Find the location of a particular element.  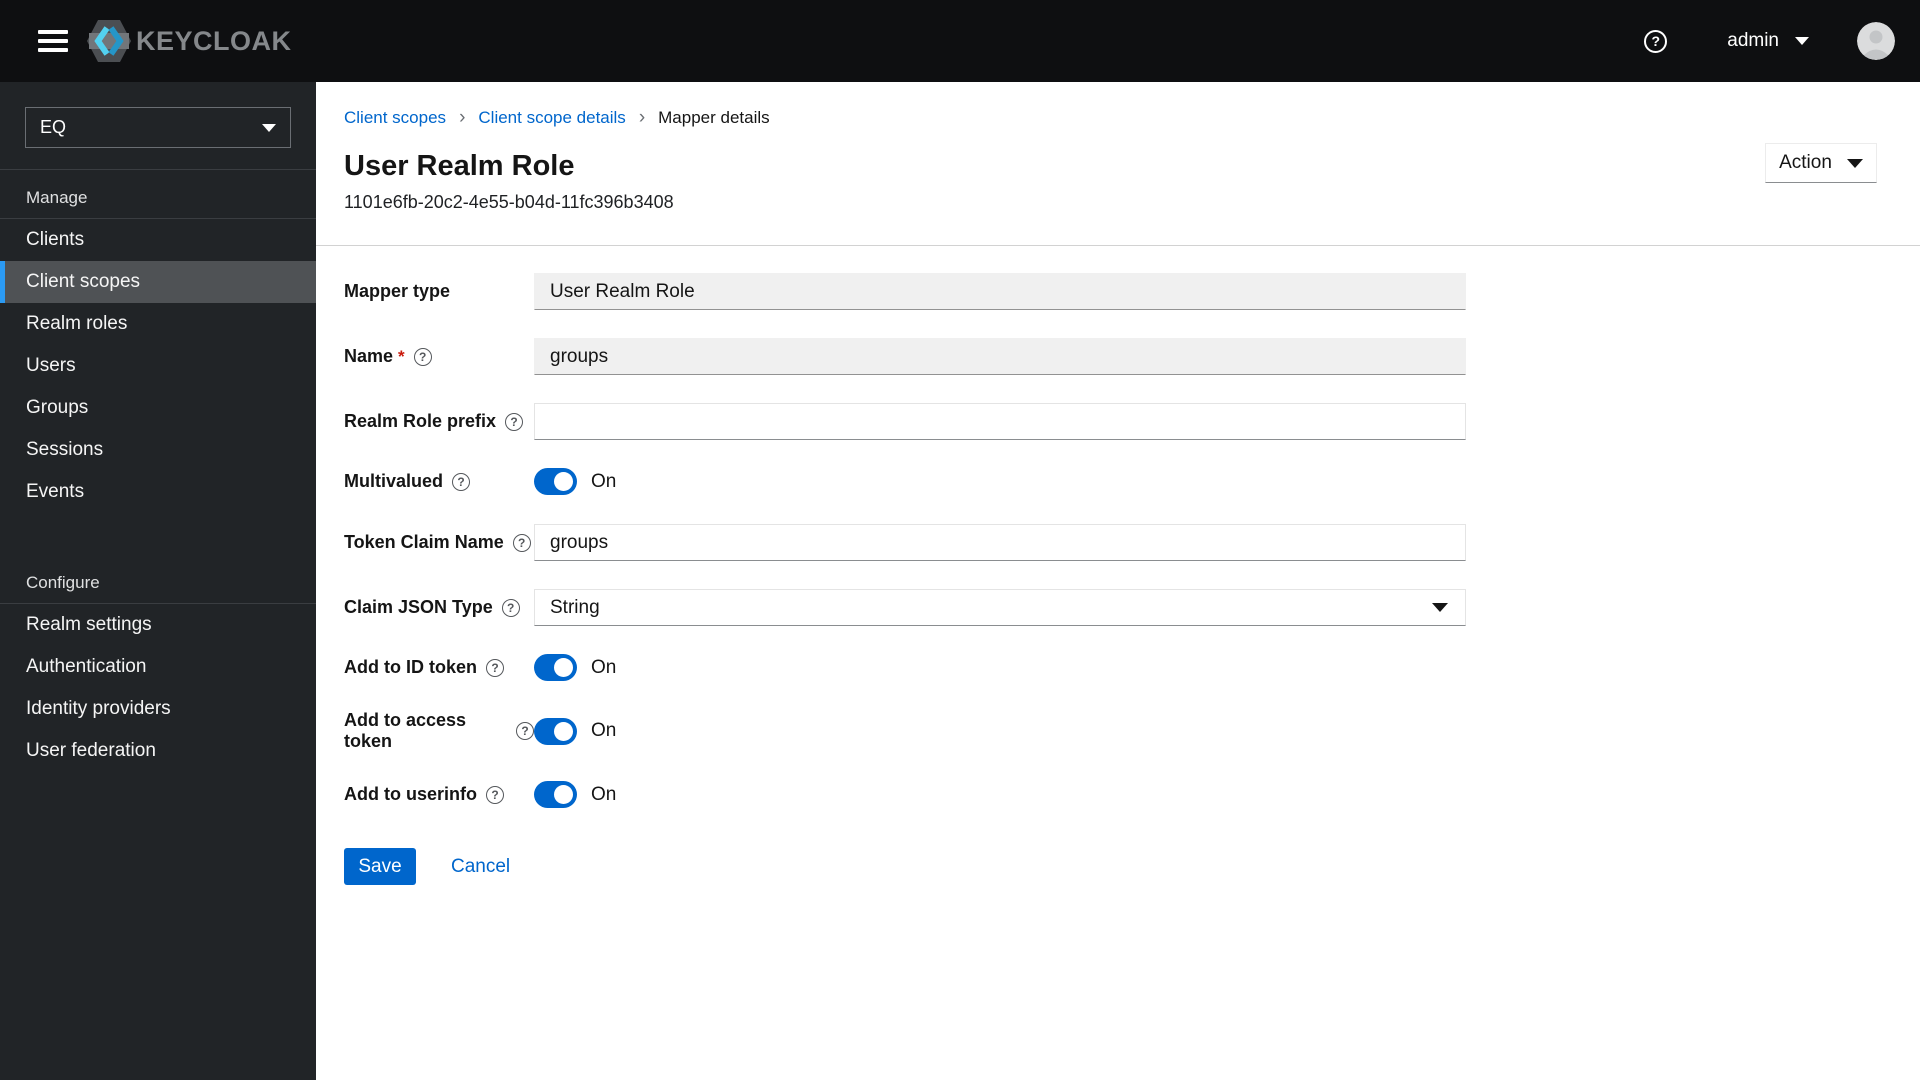

realm-role-prefix-row: Realm Role prefix ? is located at coordinates (1132, 421).